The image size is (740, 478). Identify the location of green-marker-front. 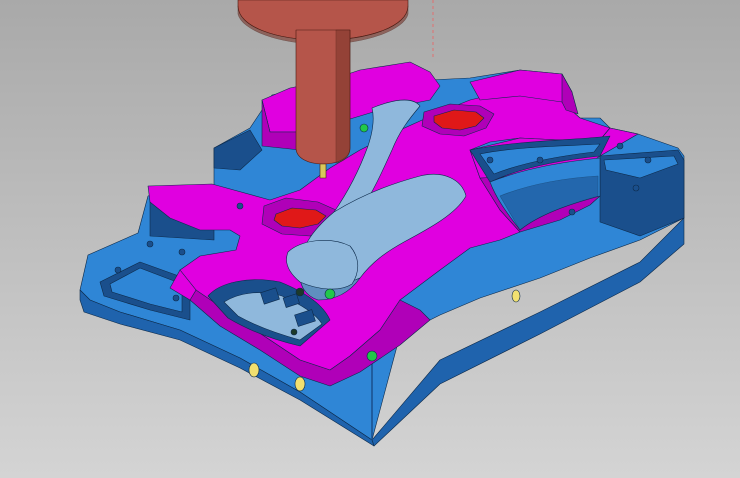
(372, 356).